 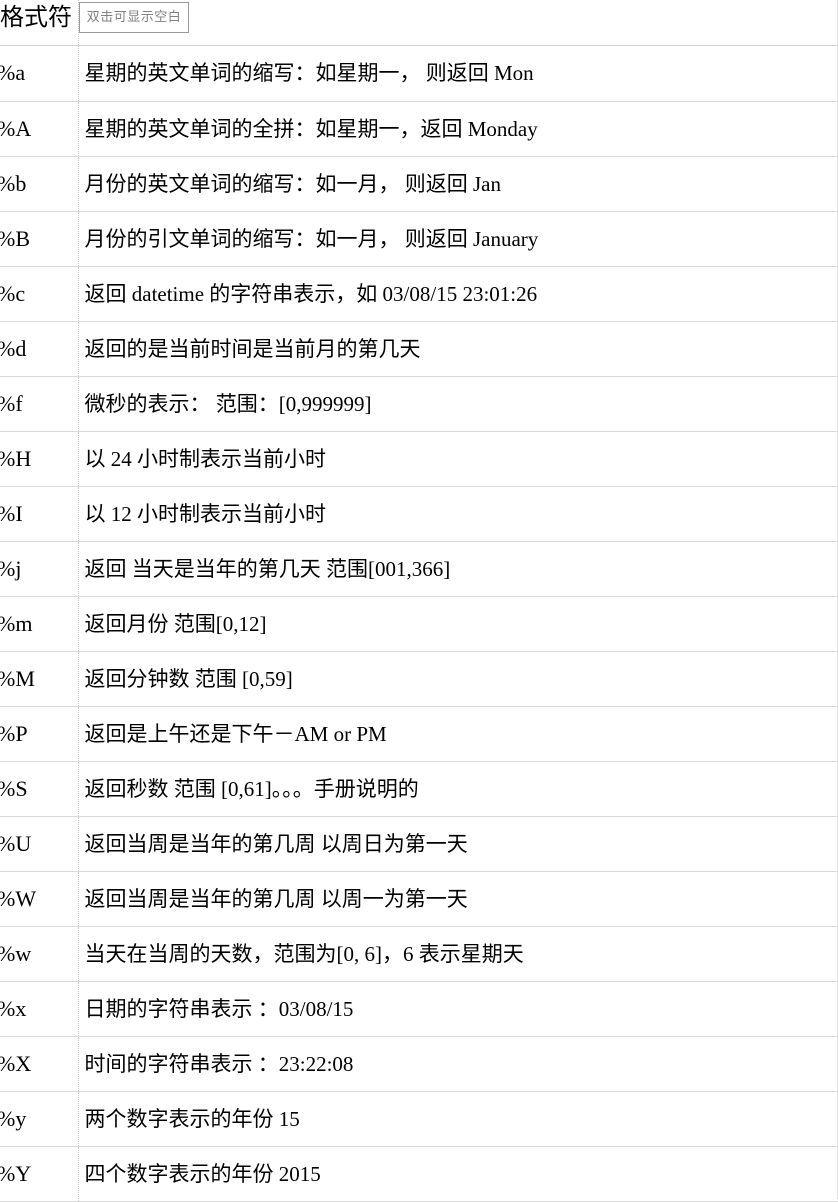 I want to click on table-row: %j返回 当天是当年的第几天 范围[001,366], so click(x=419, y=568).